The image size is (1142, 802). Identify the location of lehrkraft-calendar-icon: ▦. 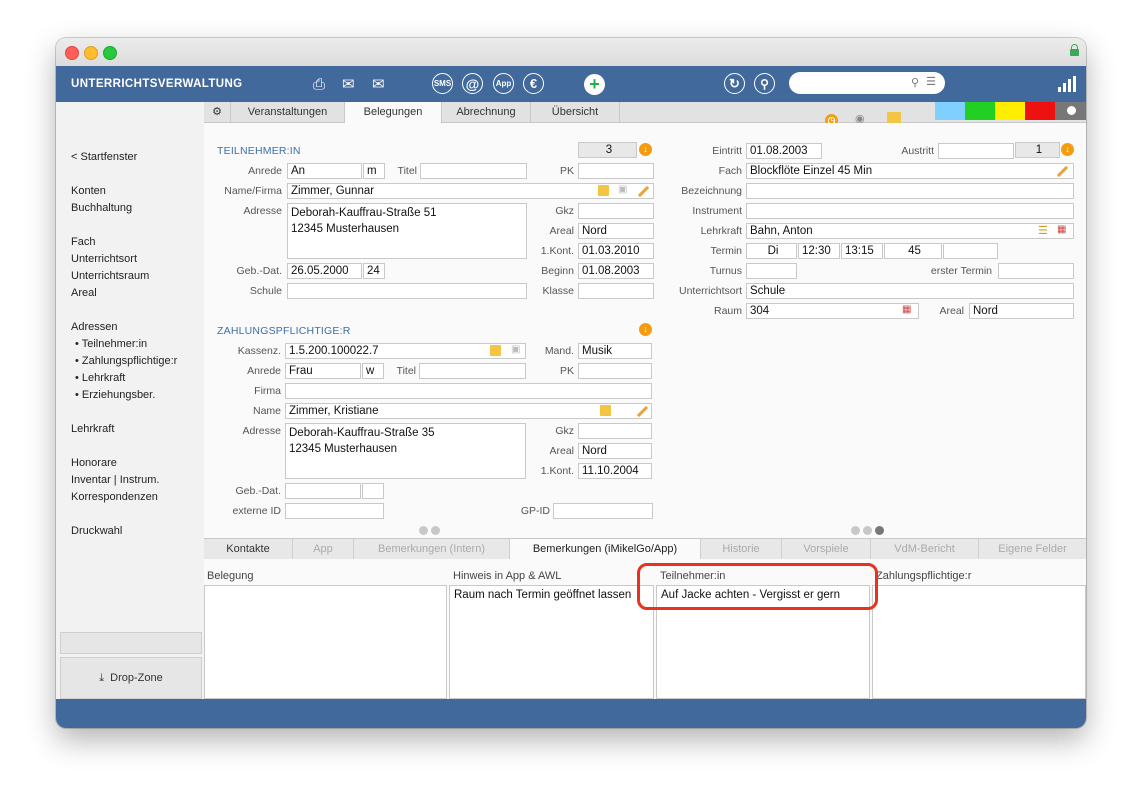
(1061, 229).